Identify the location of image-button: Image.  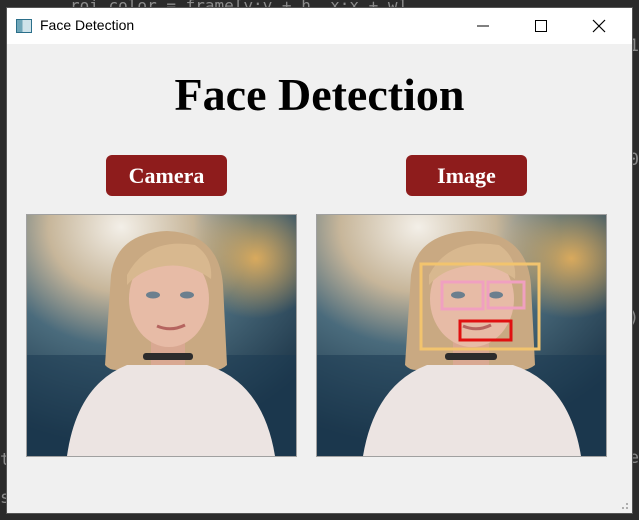
(466, 175).